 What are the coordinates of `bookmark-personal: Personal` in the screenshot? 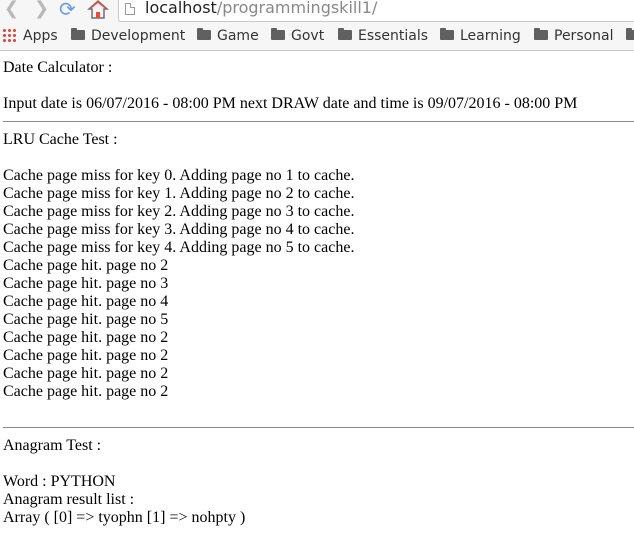 It's located at (574, 36).